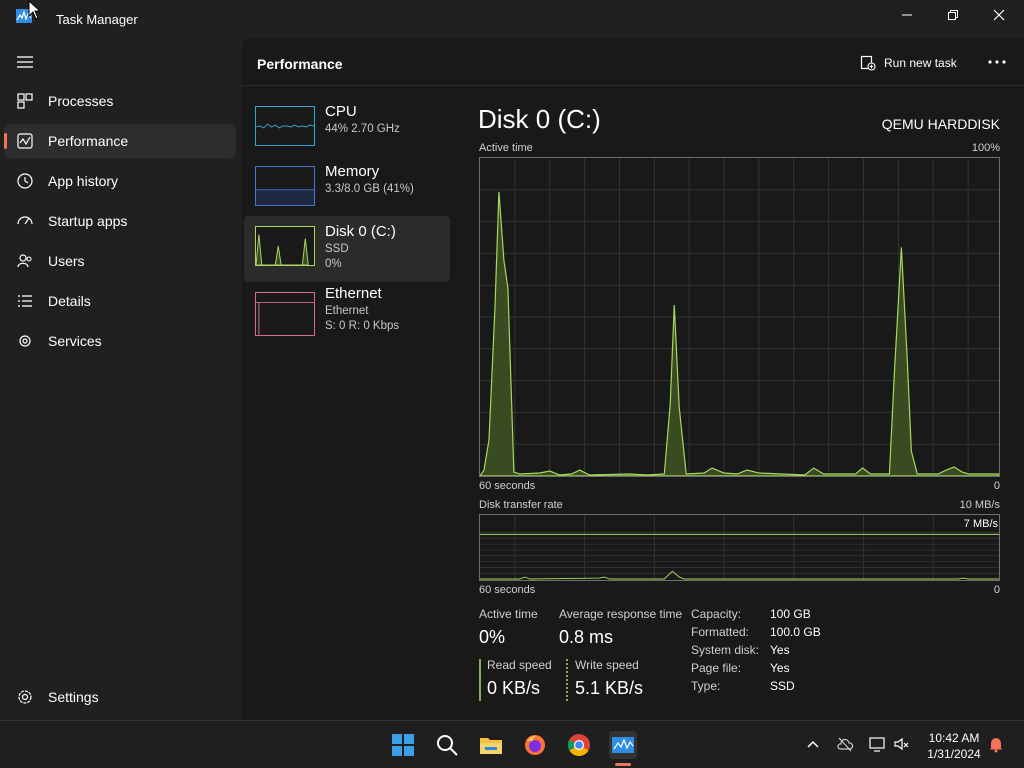 Image resolution: width=1024 pixels, height=768 pixels. Describe the element at coordinates (790, 614) in the screenshot. I see `info-capacity-value: 100 GB` at that location.